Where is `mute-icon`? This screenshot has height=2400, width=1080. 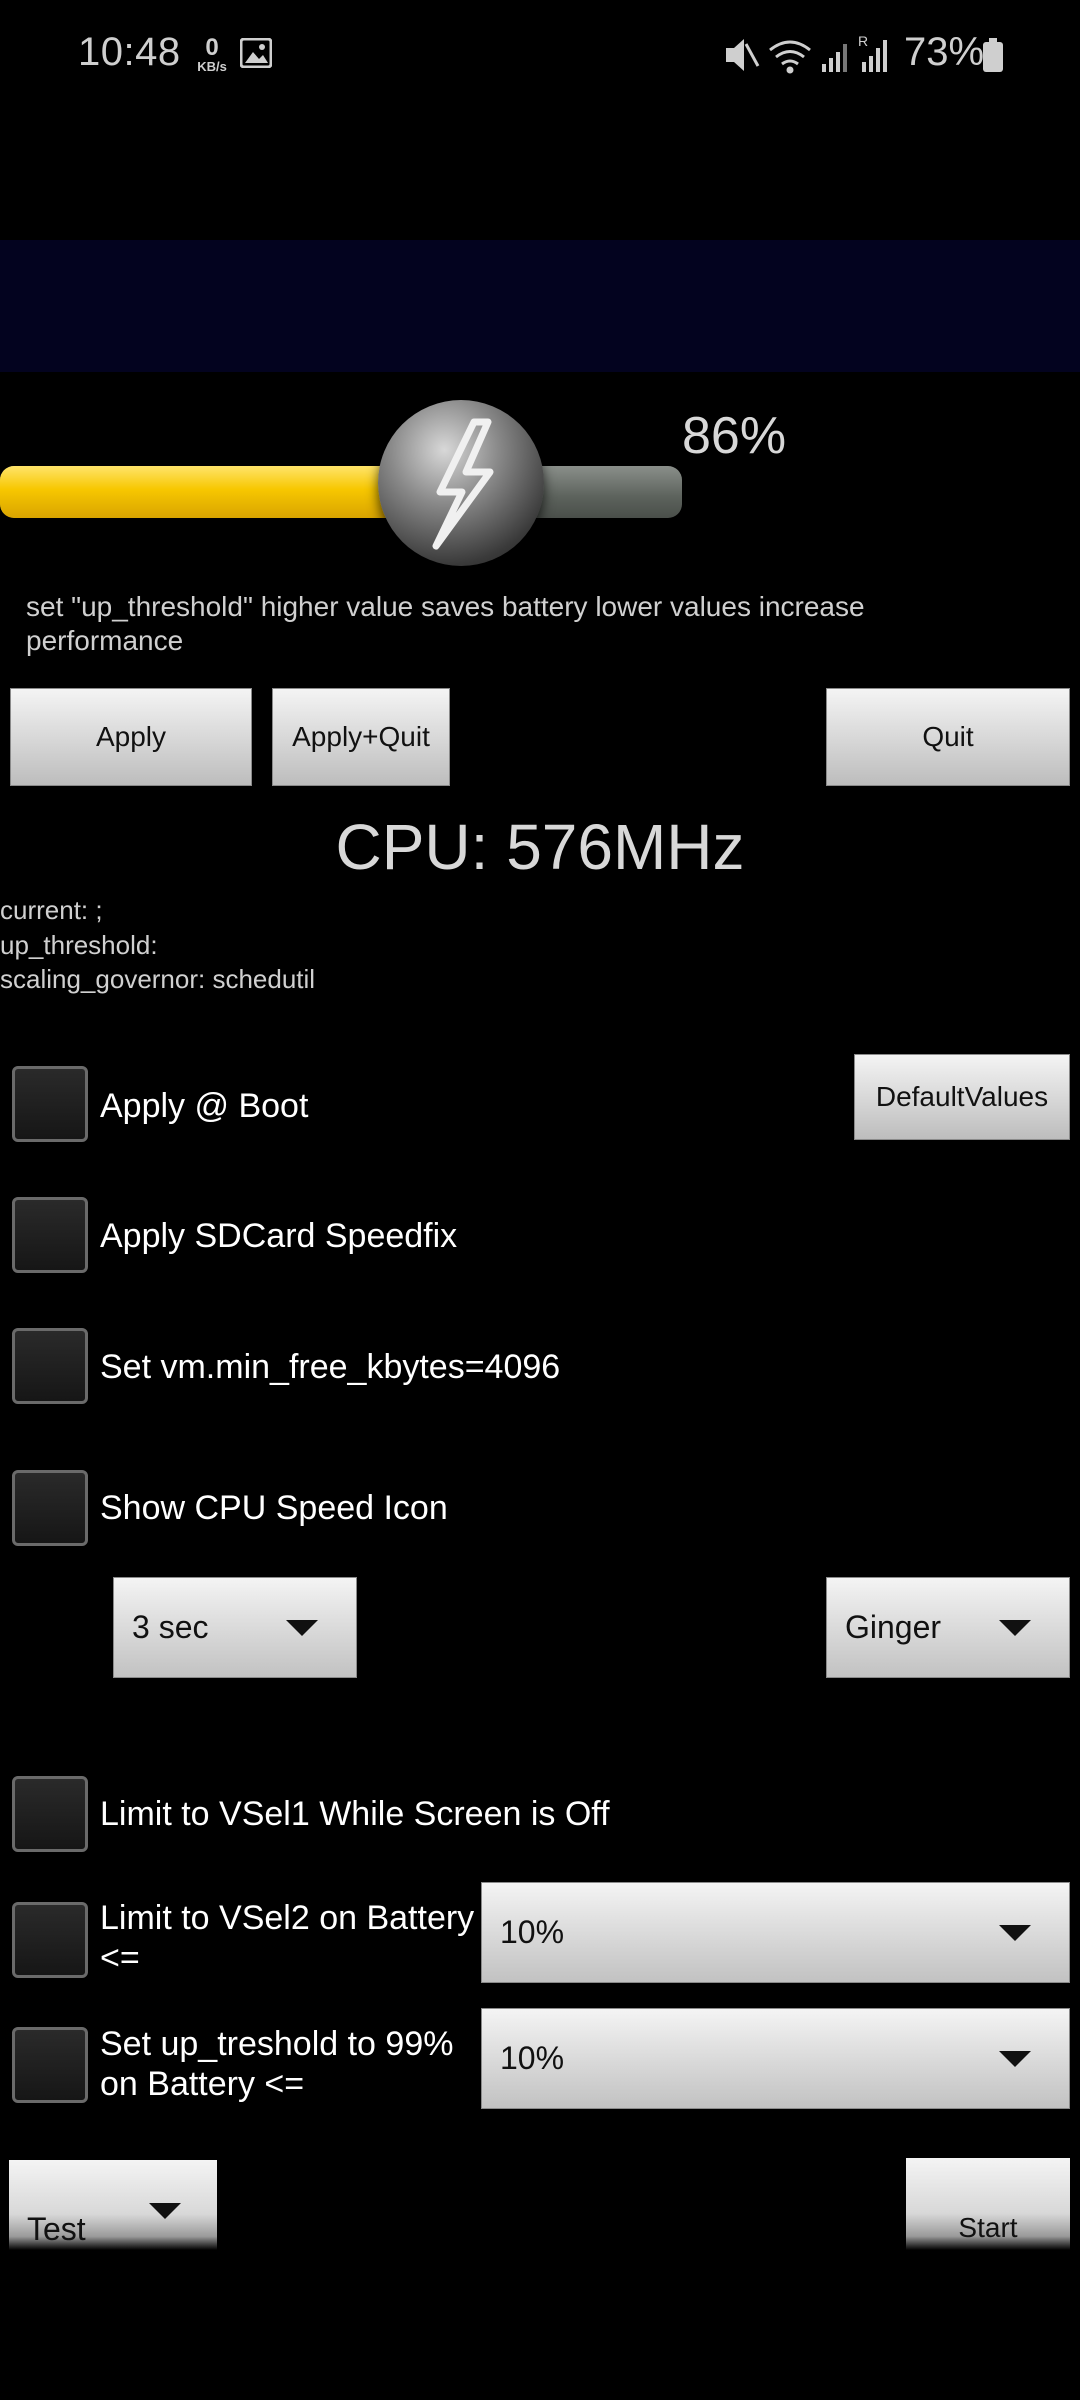 mute-icon is located at coordinates (743, 55).